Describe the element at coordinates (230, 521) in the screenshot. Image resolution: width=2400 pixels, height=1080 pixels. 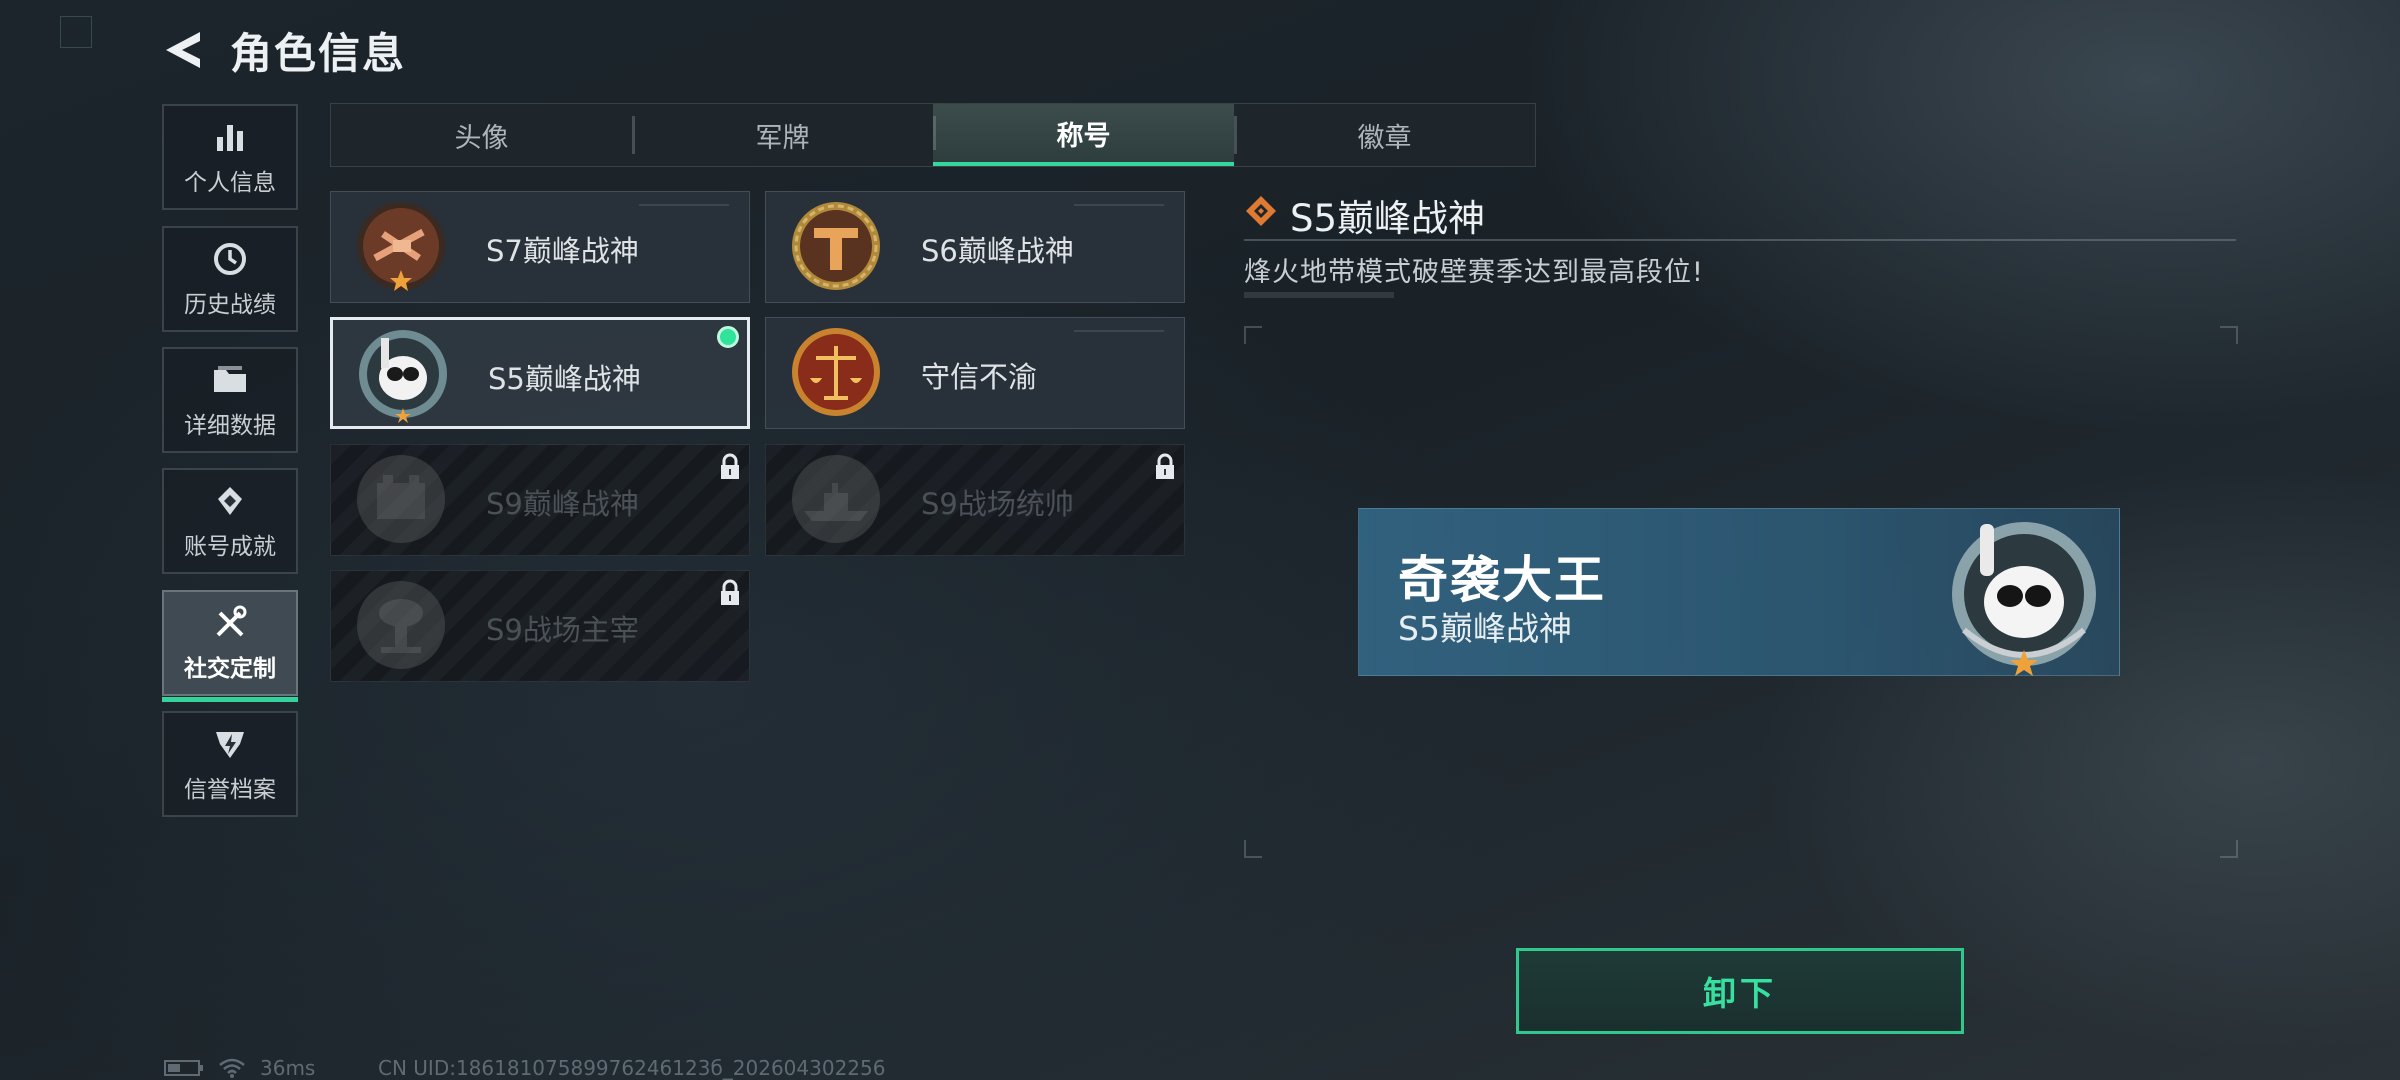
I see `sidebar-item-achievements: 账号成就` at that location.